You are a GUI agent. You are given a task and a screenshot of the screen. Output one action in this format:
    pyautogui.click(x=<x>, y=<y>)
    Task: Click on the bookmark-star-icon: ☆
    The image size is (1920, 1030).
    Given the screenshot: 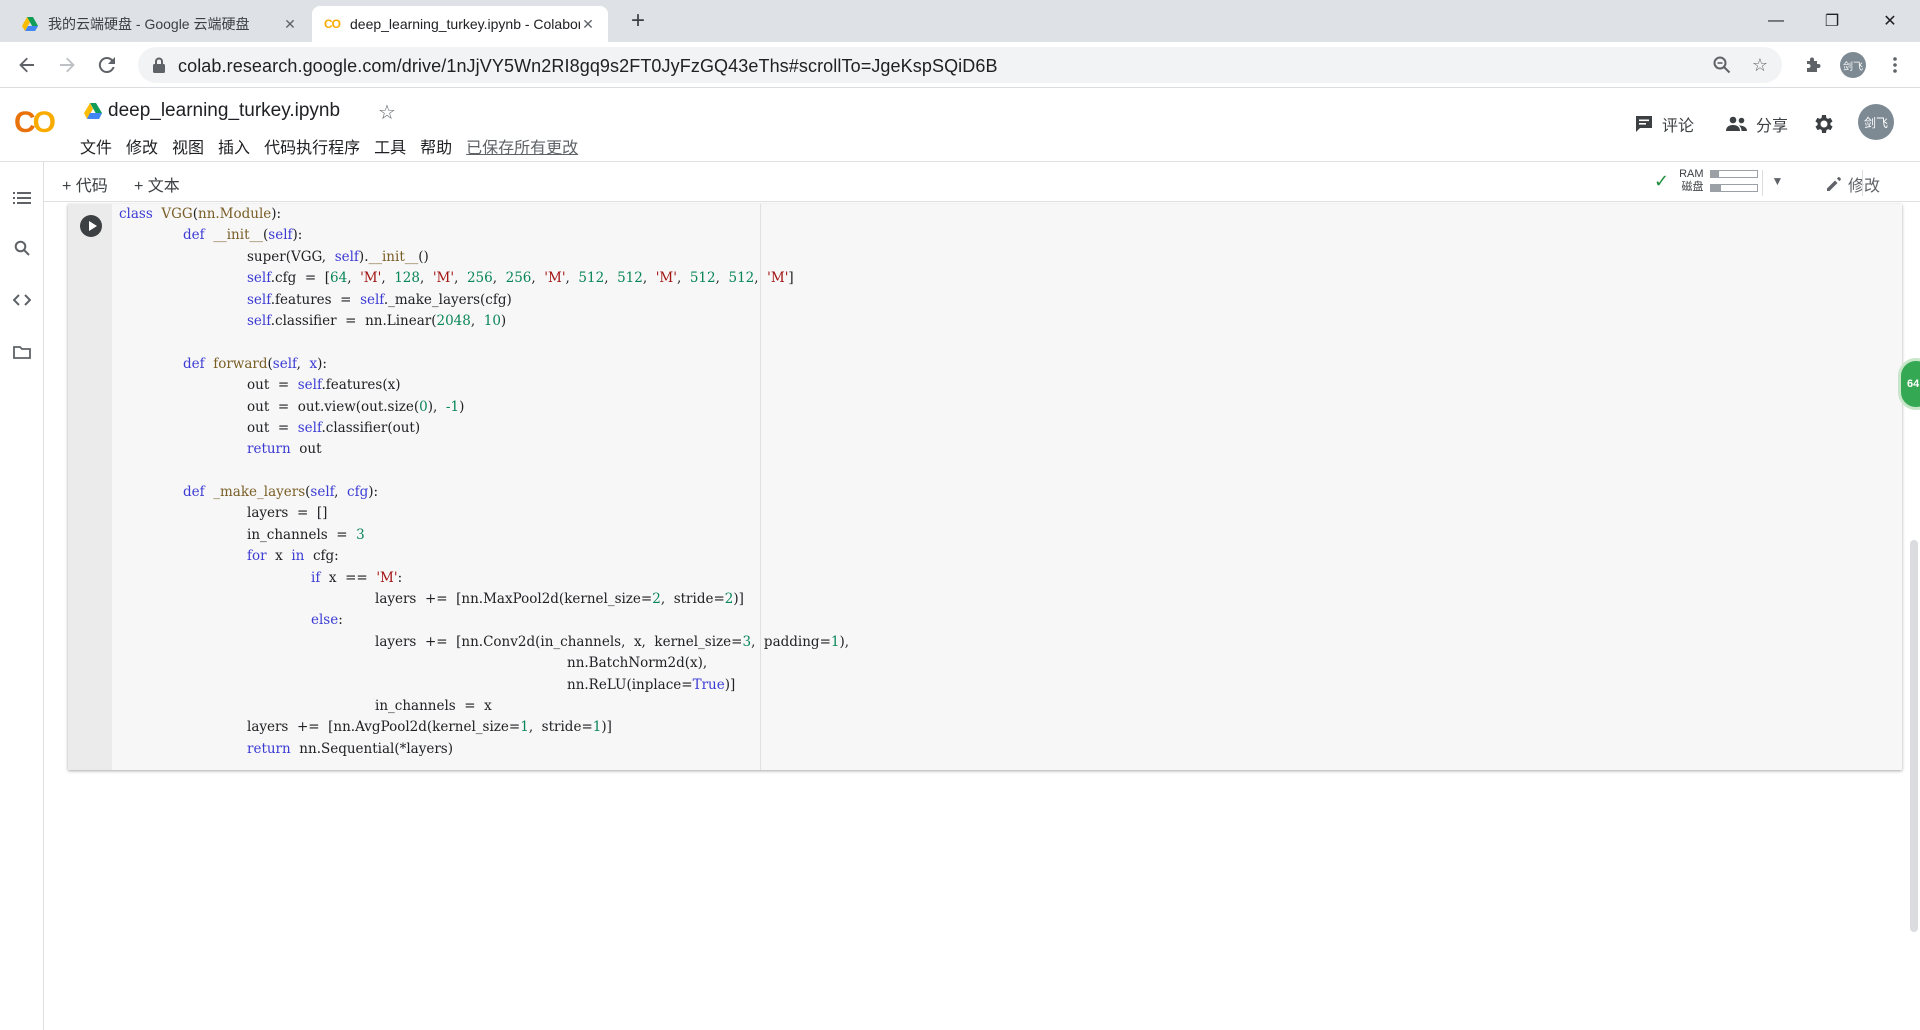 What is the action you would take?
    pyautogui.click(x=1760, y=65)
    